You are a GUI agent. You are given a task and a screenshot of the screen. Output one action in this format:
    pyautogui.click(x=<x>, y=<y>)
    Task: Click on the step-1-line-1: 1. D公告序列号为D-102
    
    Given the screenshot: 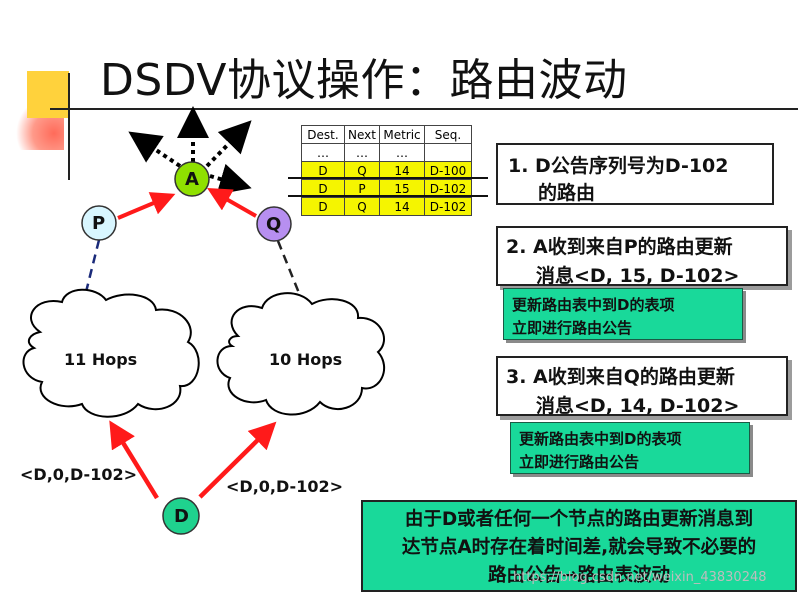 What is the action you would take?
    pyautogui.click(x=618, y=166)
    